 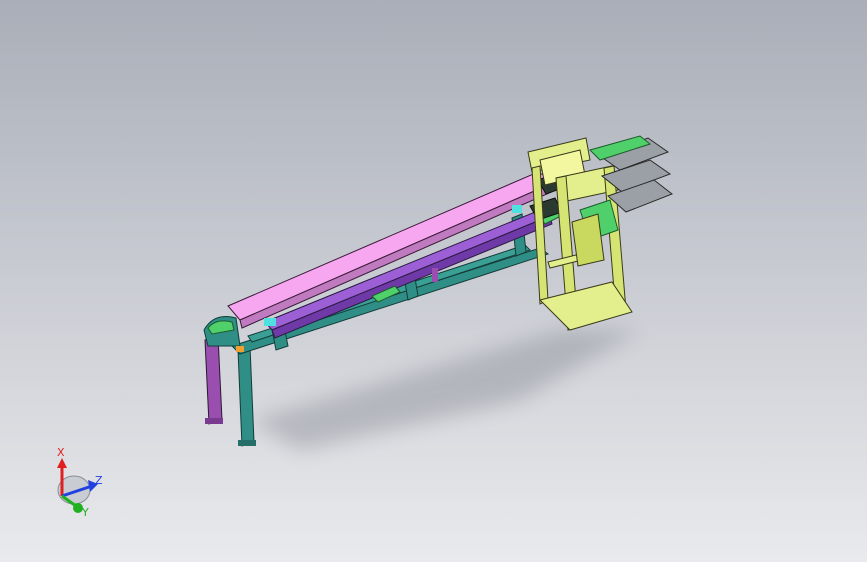 I want to click on z-axis-label: Z, so click(x=99, y=480).